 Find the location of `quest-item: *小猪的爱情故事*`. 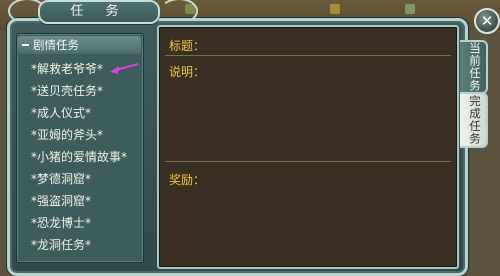

quest-item: *小猪的爱情故事* is located at coordinates (86, 157).